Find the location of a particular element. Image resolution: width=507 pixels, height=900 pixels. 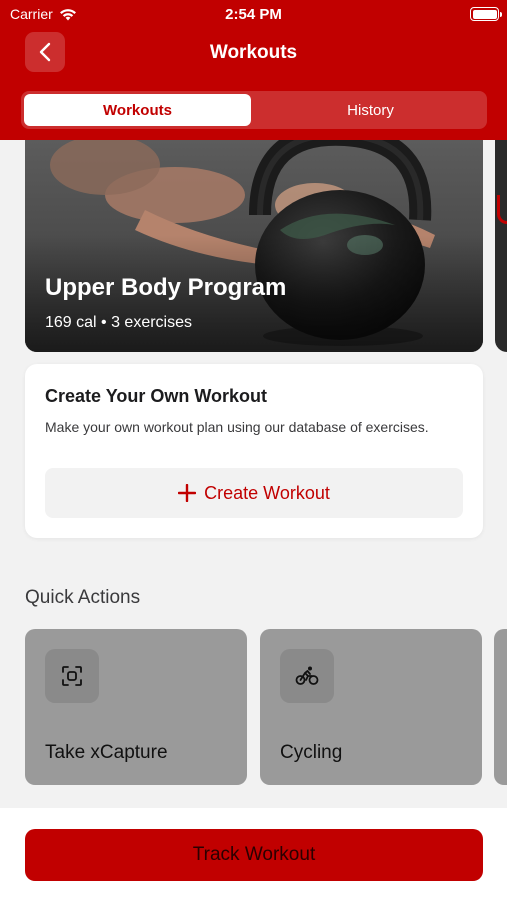

cycling-icon-container is located at coordinates (307, 676).